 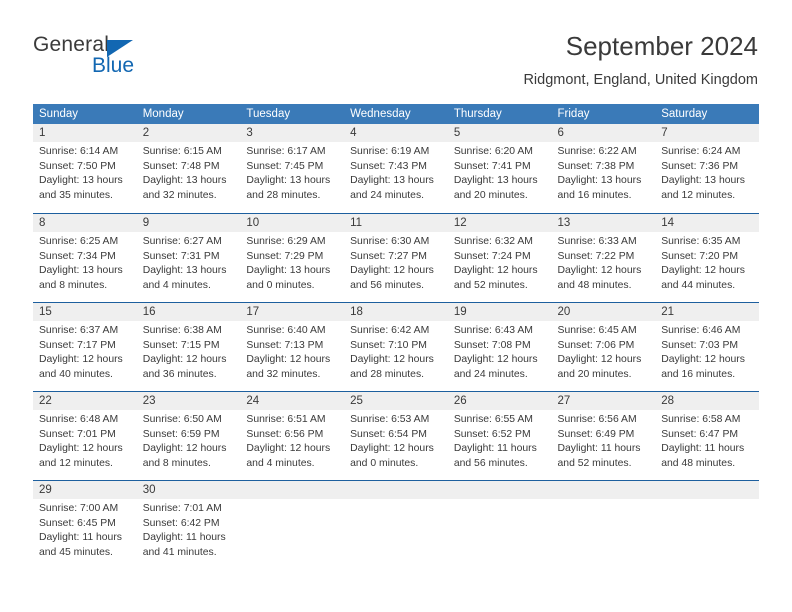 What do you see at coordinates (492, 166) in the screenshot?
I see `sunset-time: Sunset: 7:41 PM` at bounding box center [492, 166].